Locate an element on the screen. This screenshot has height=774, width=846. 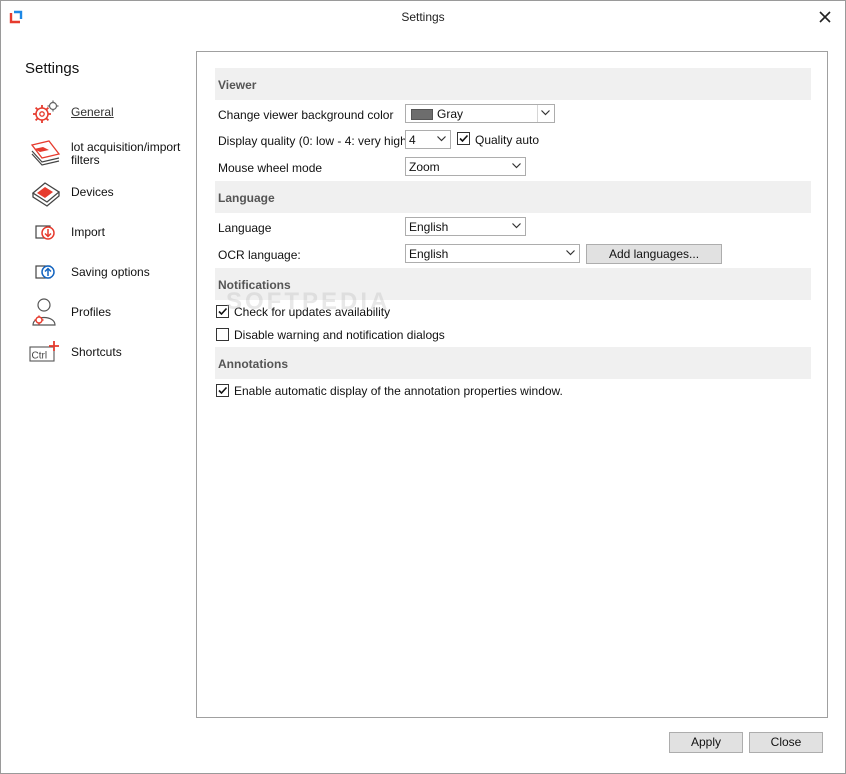
window-title: Settings is located at coordinates (423, 17).